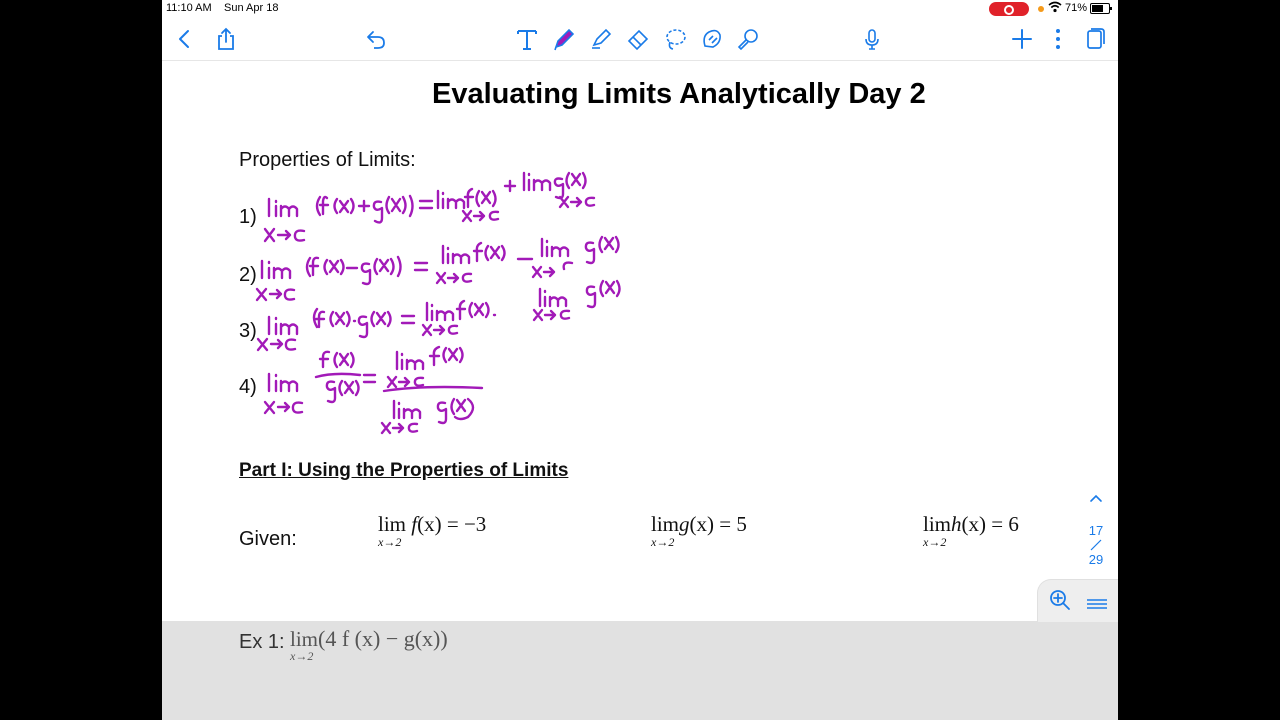 This screenshot has width=1280, height=720. Describe the element at coordinates (268, 539) in the screenshot. I see `given-label: Given:` at that location.